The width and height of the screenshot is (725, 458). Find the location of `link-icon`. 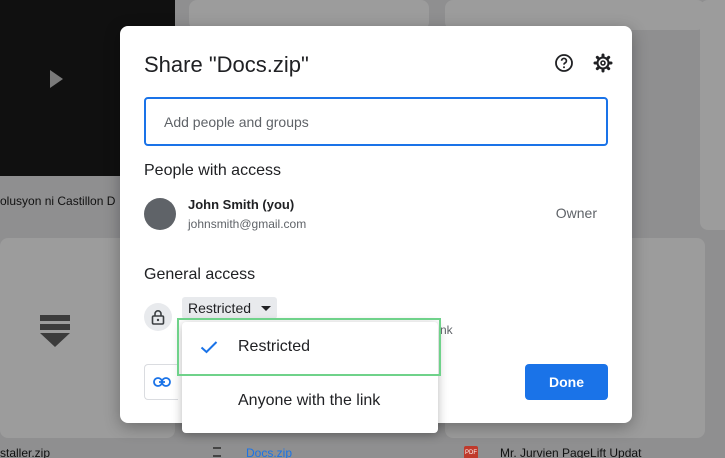

link-icon is located at coordinates (161, 382).